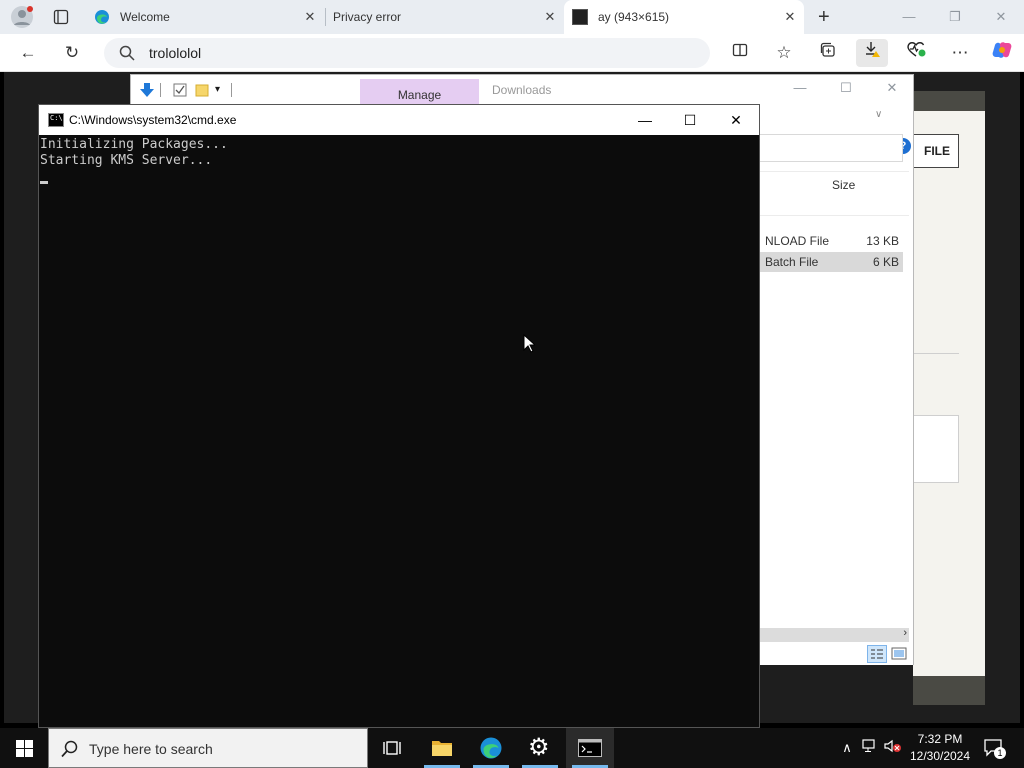 The width and height of the screenshot is (1024, 768). I want to click on task-view-button, so click(392, 748).